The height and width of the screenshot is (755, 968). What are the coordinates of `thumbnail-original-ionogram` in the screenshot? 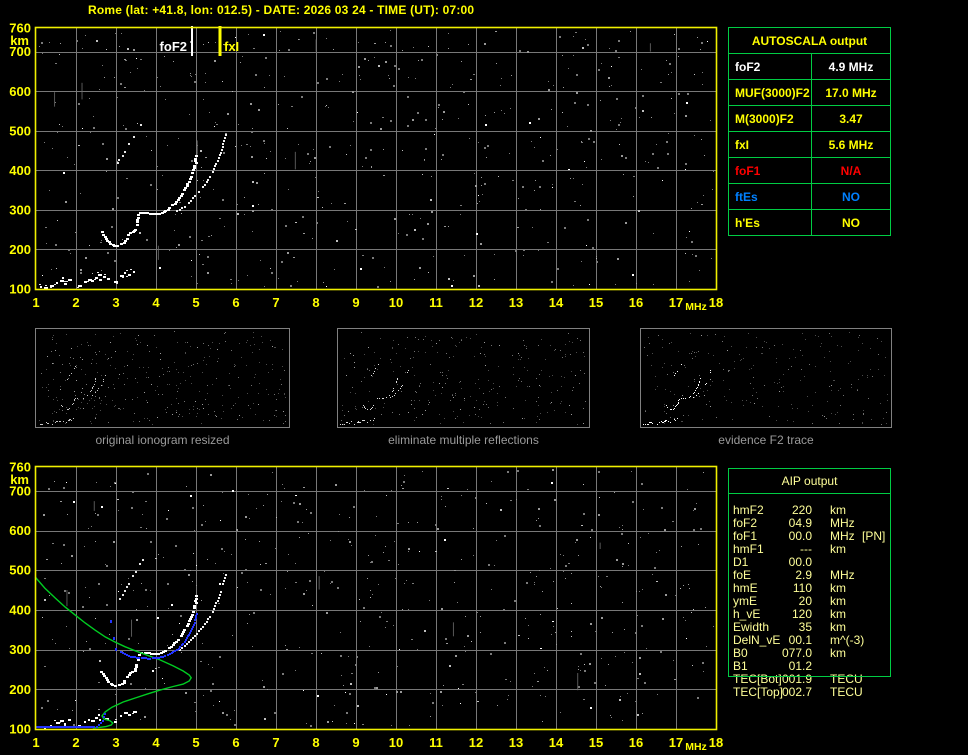 It's located at (162, 378).